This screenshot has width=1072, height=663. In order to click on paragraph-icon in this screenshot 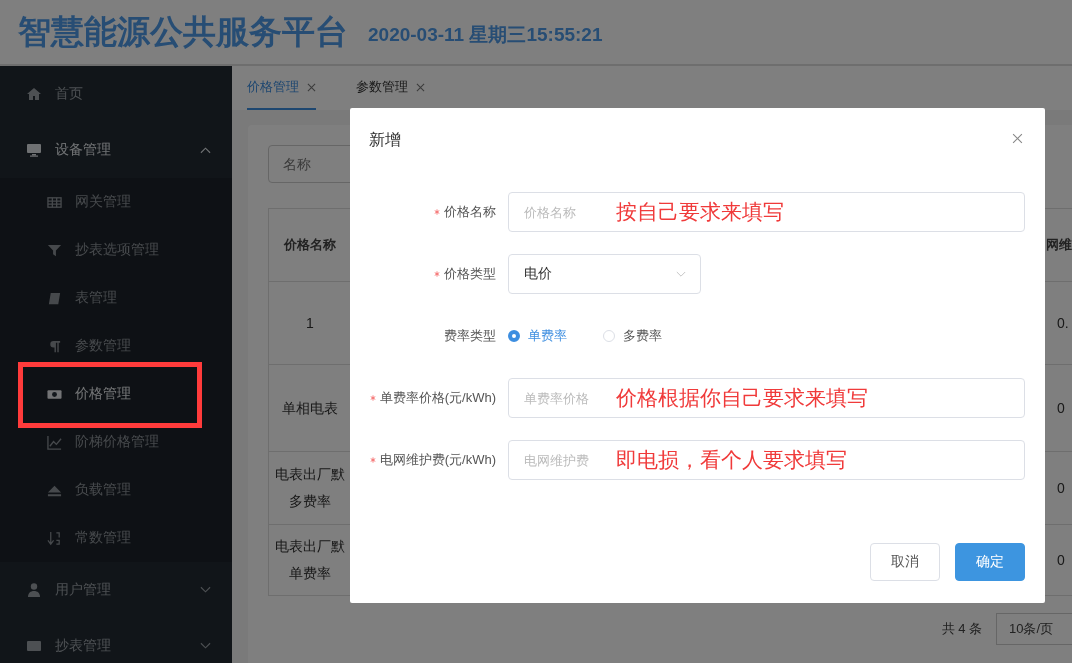, I will do `click(54, 346)`.